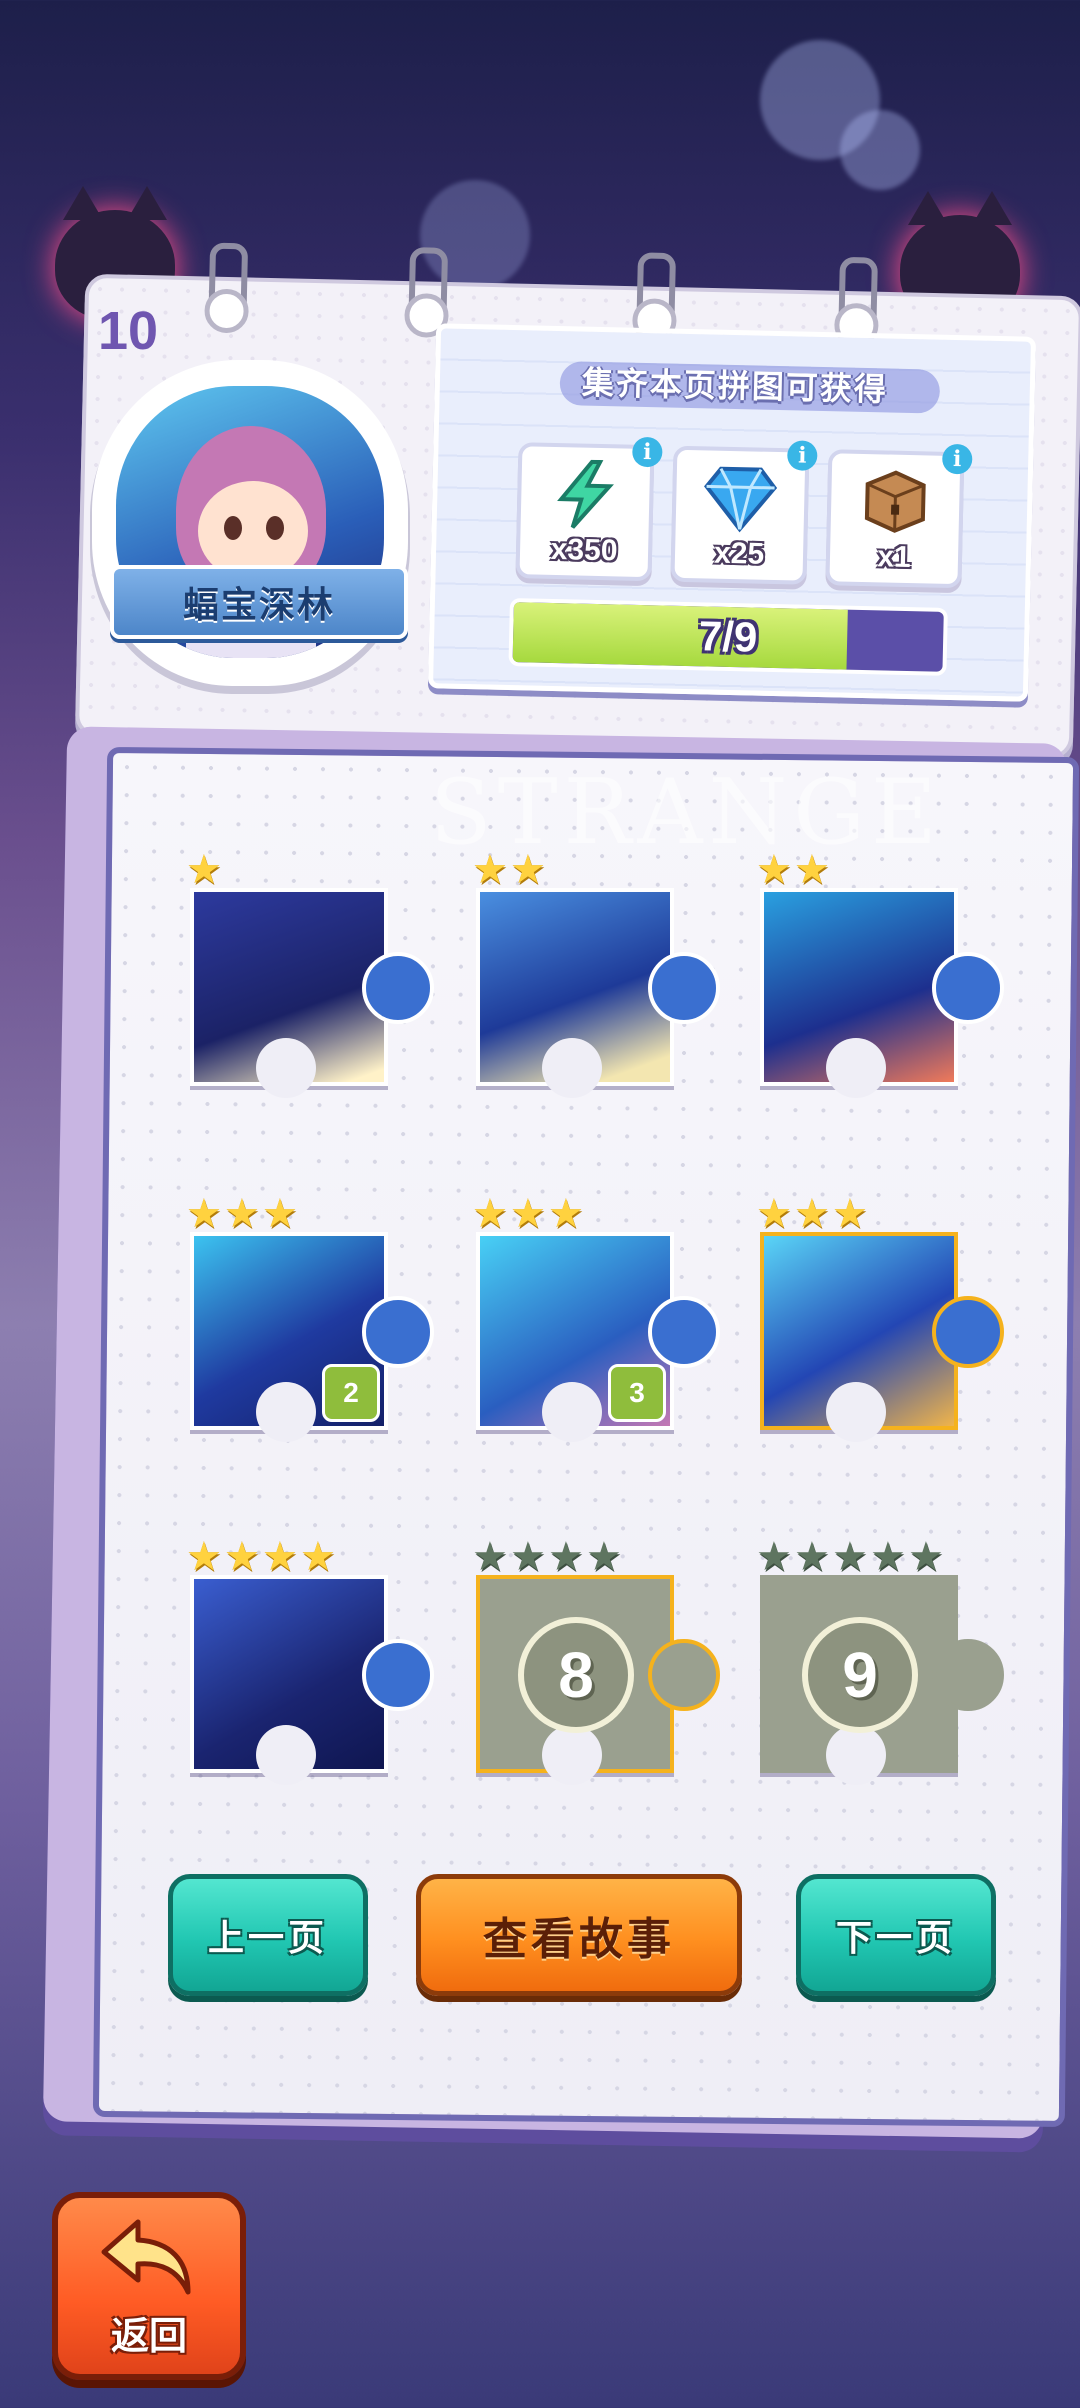  What do you see at coordinates (310, 1318) in the screenshot?
I see `puzzle-piece-4: ★ ★ ★ 2` at bounding box center [310, 1318].